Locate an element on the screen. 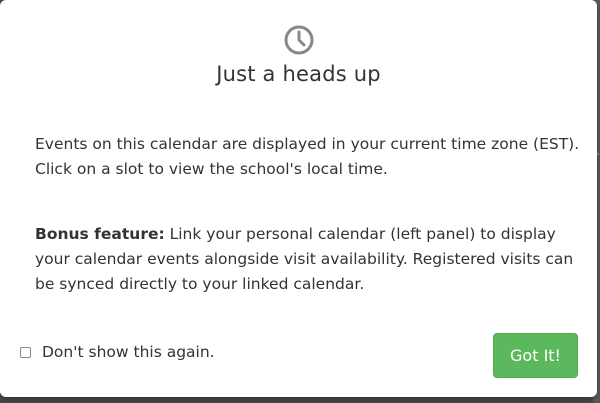 The image size is (600, 403). dont-show-again-option: Don't show this again. is located at coordinates (117, 352).